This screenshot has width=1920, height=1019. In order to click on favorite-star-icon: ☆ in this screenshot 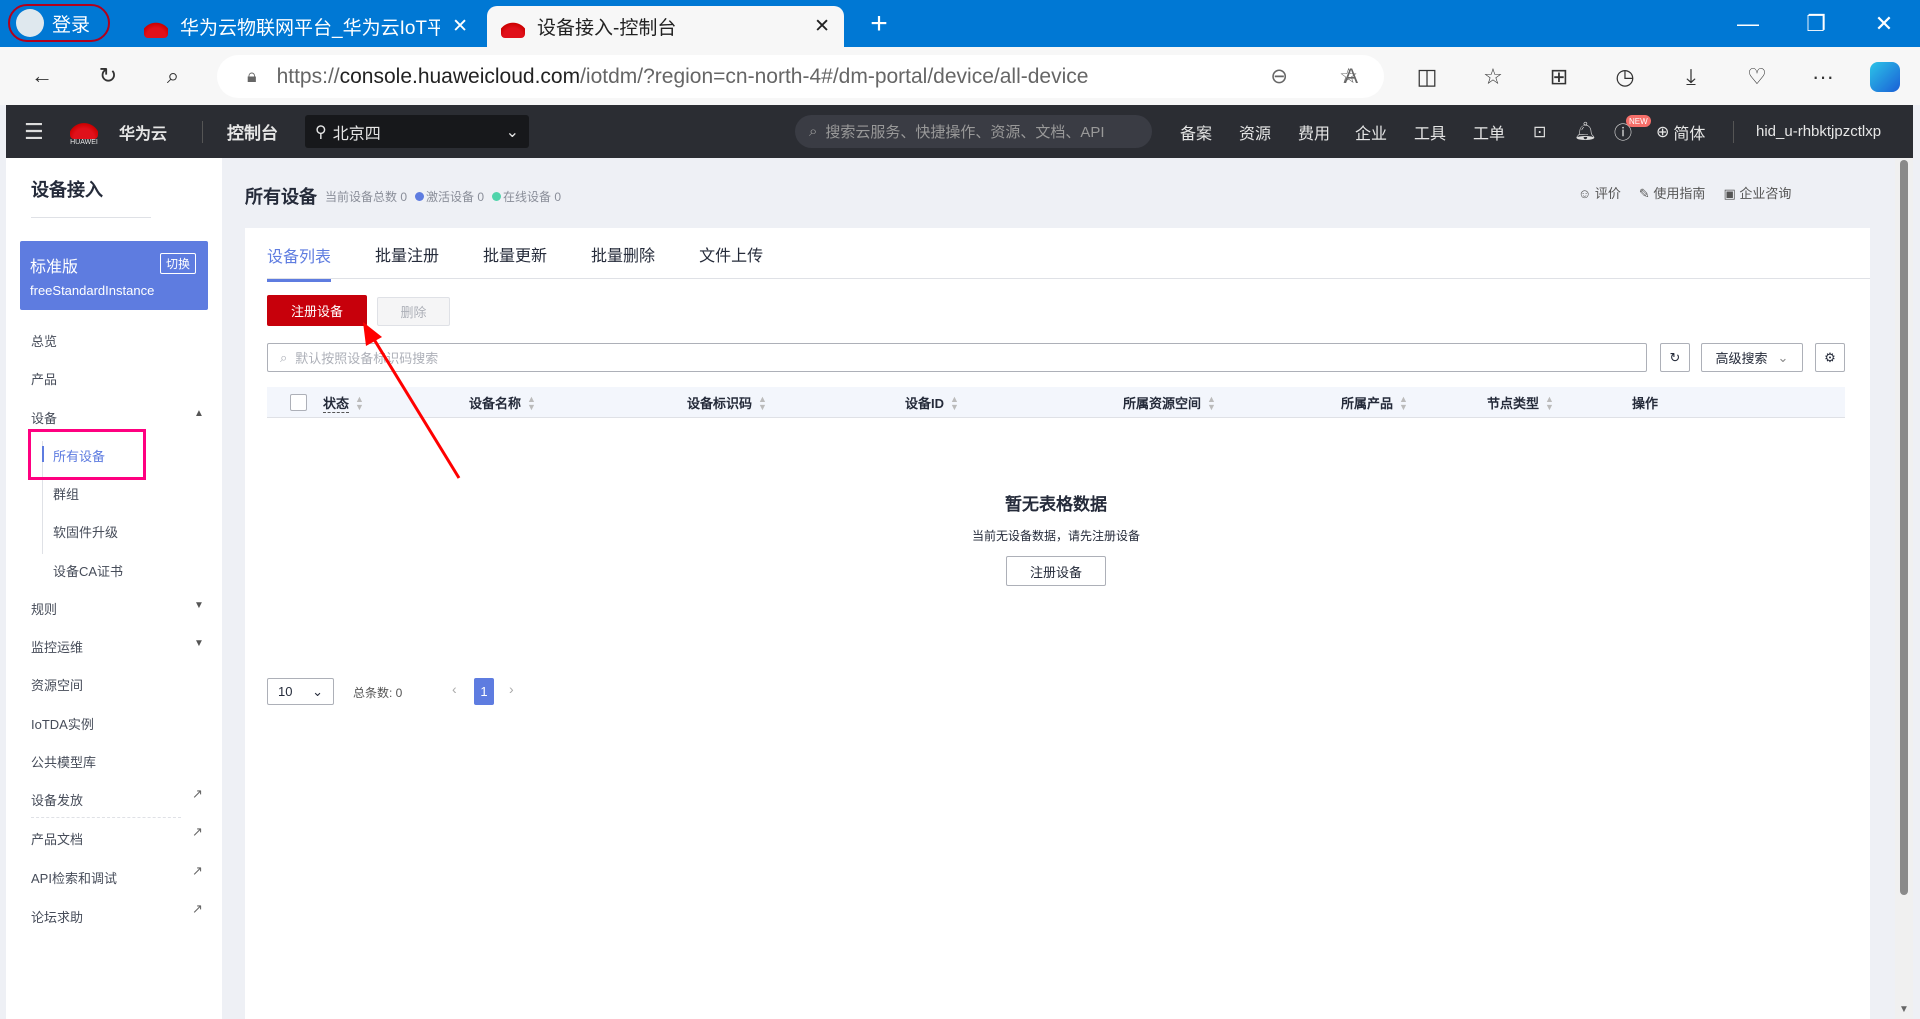, I will do `click(1348, 76)`.